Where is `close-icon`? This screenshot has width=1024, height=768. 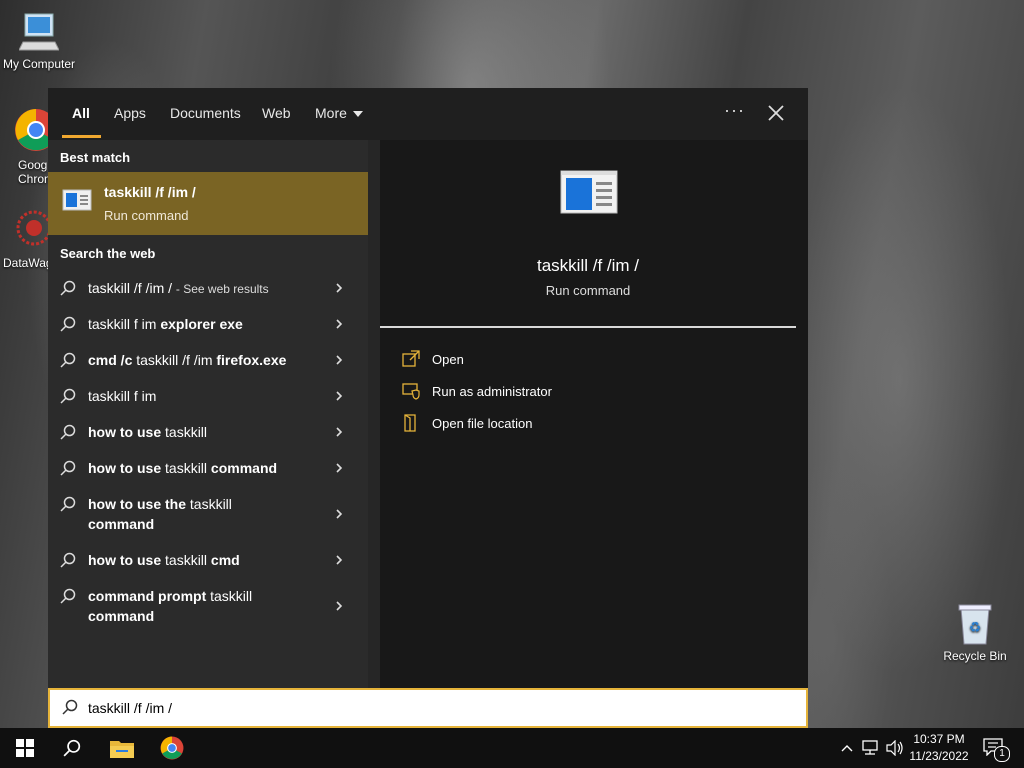 close-icon is located at coordinates (776, 113).